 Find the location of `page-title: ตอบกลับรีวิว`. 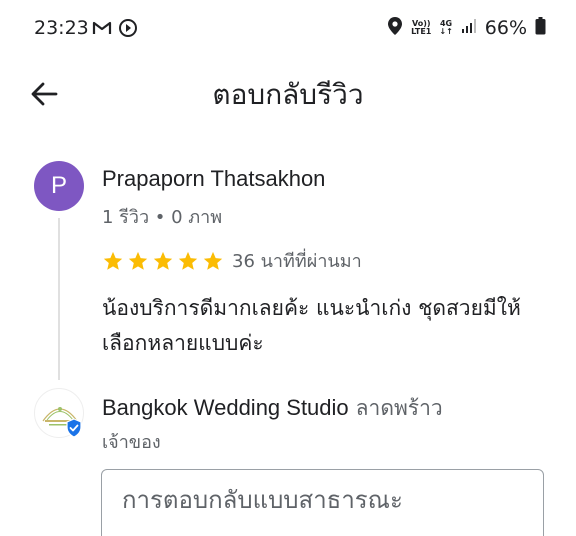

page-title: ตอบกลับรีวิว is located at coordinates (288, 94).